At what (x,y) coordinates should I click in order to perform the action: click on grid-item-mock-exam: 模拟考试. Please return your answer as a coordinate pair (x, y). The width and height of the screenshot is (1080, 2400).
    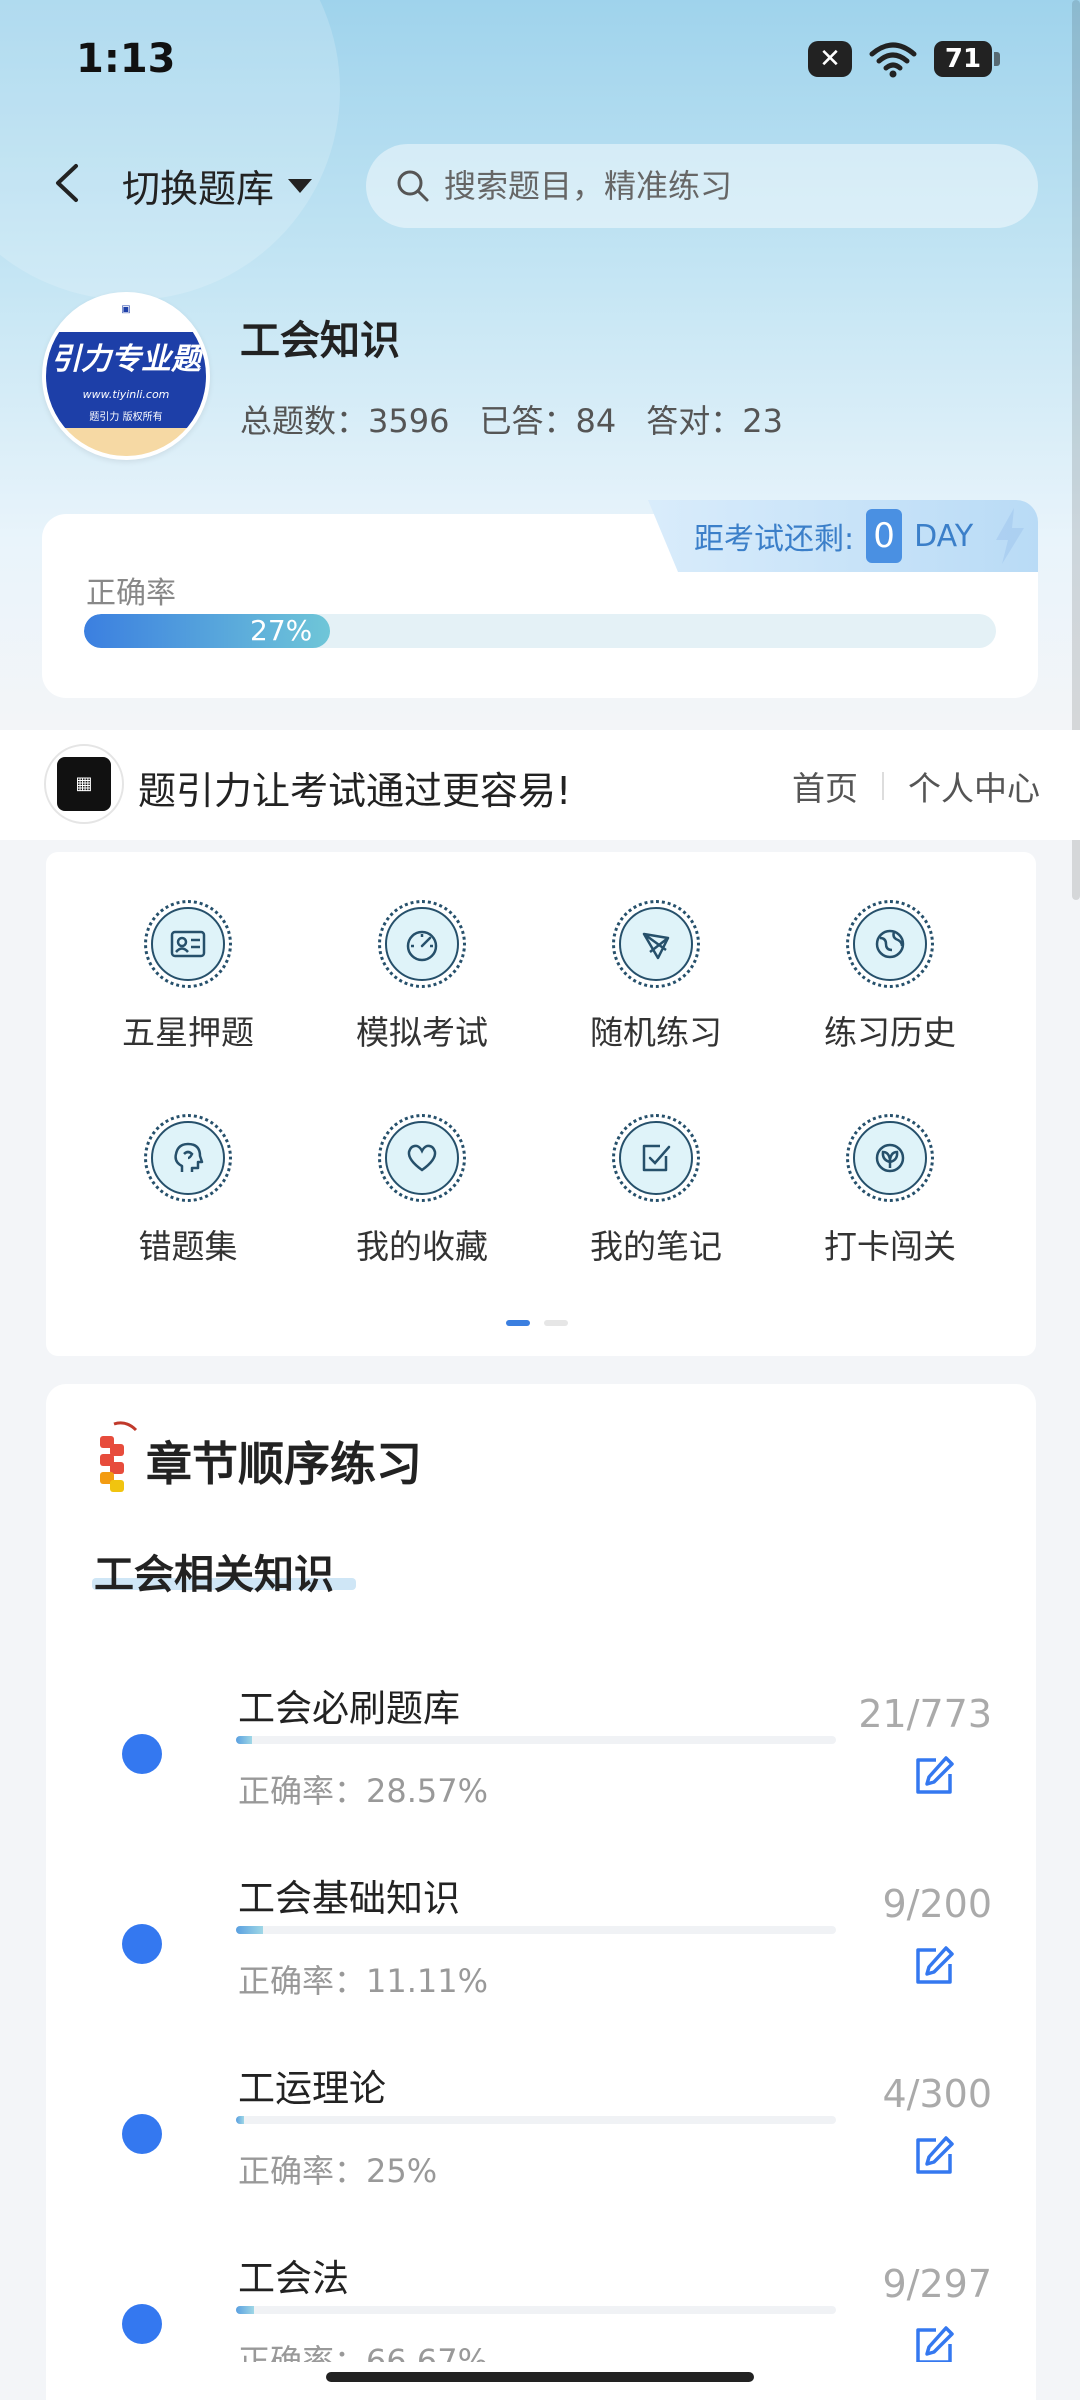
    Looking at the image, I should click on (422, 977).